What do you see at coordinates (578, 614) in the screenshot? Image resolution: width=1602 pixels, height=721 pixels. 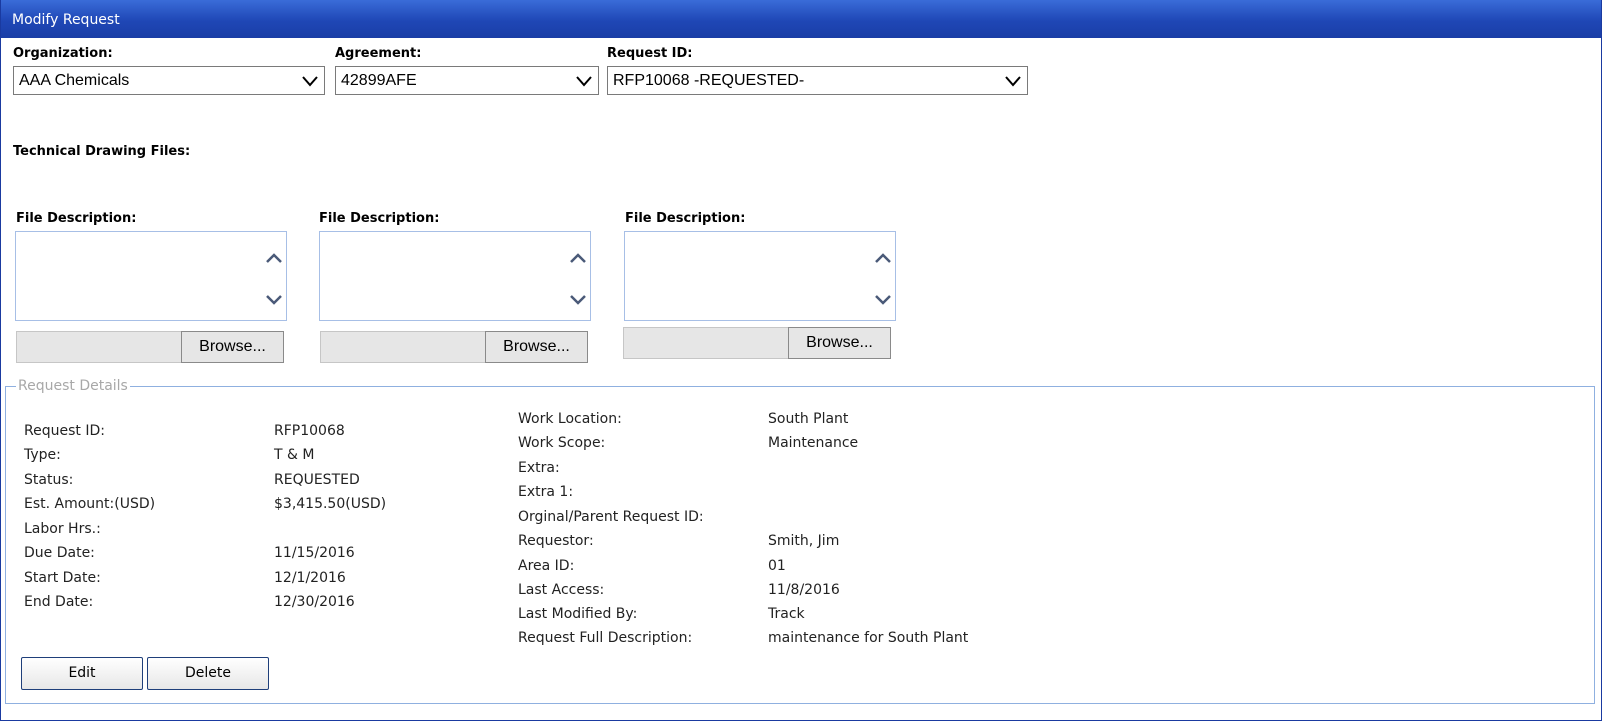 I see `detail-label: Last Modified By:` at bounding box center [578, 614].